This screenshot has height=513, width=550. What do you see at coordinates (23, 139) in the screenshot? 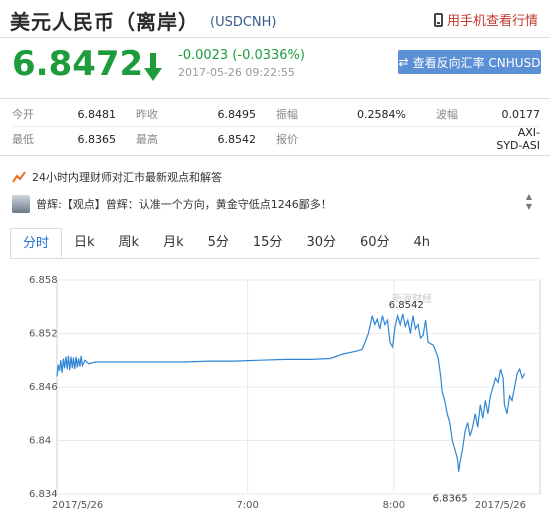
I see `stat-label: 最低` at bounding box center [23, 139].